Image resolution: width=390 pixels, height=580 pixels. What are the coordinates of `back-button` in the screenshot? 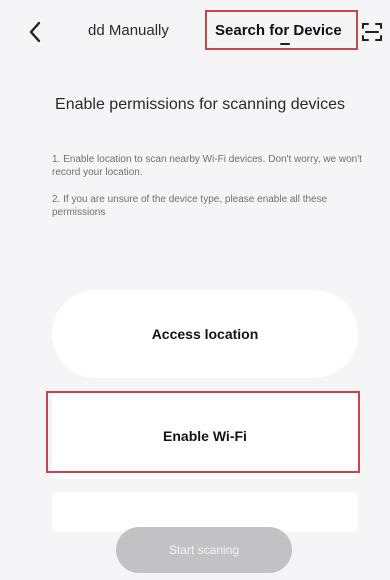 It's located at (35, 32).